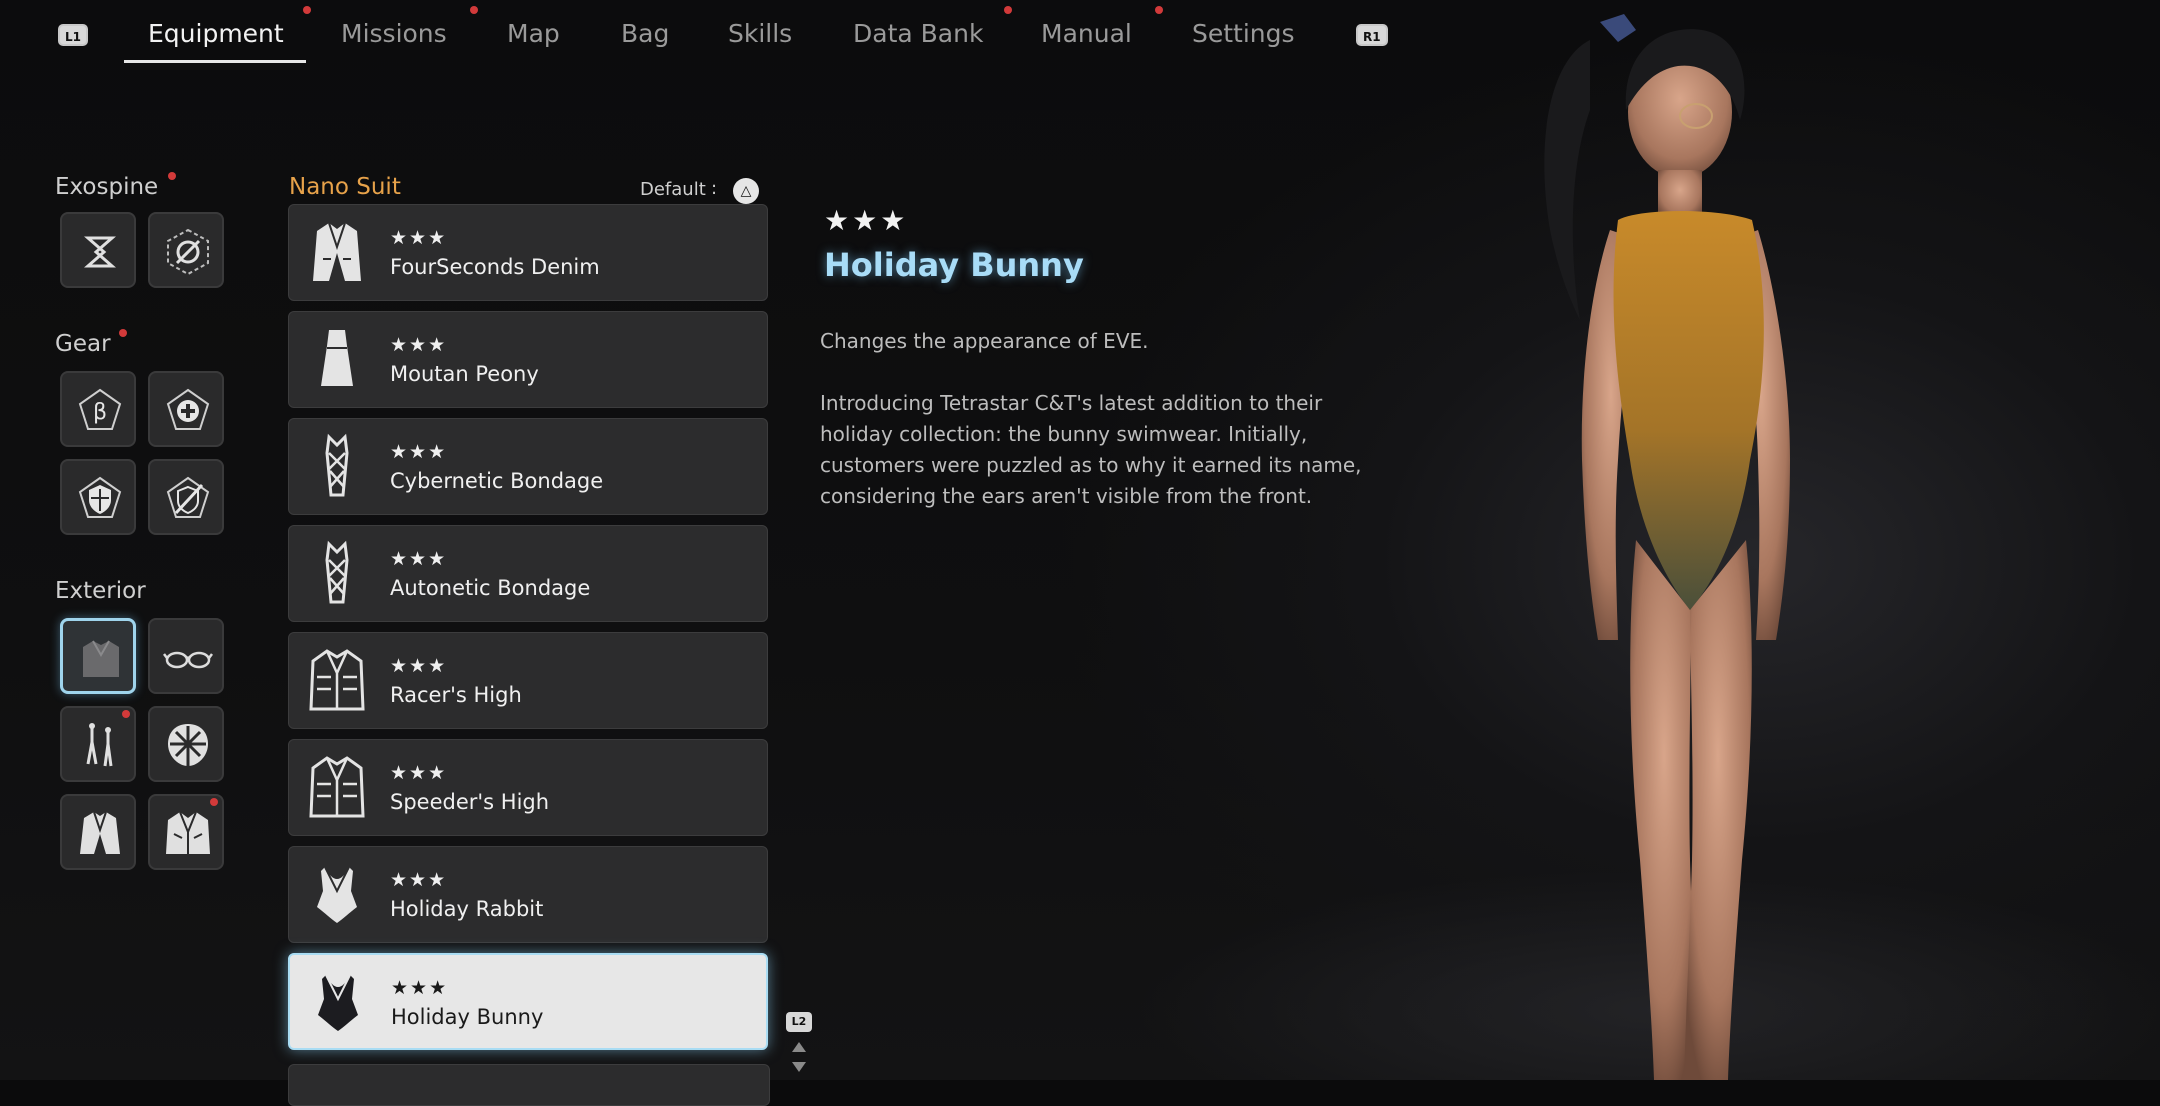 The image size is (2160, 1106). Describe the element at coordinates (467, 909) in the screenshot. I see `suit-name: Holiday Rabbit` at that location.